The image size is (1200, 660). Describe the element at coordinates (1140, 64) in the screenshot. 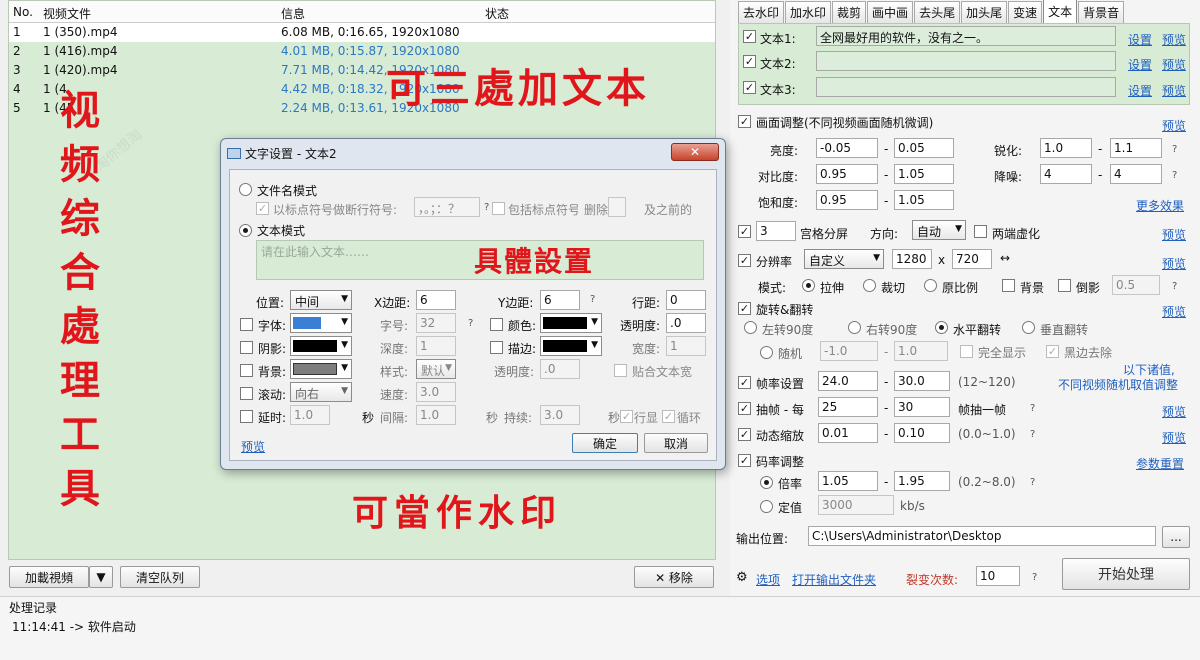

I see `text2-setting-link: 设置` at that location.